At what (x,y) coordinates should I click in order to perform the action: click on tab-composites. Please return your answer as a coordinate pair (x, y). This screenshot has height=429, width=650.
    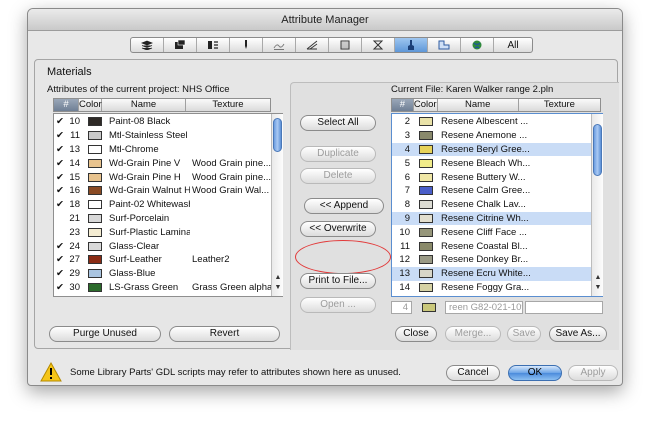
    Looking at the image, I should click on (279, 45).